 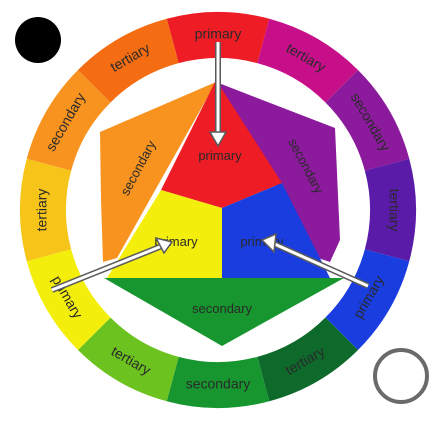 What do you see at coordinates (222, 308) in the screenshot?
I see `label-secondary-bottom: secondary` at bounding box center [222, 308].